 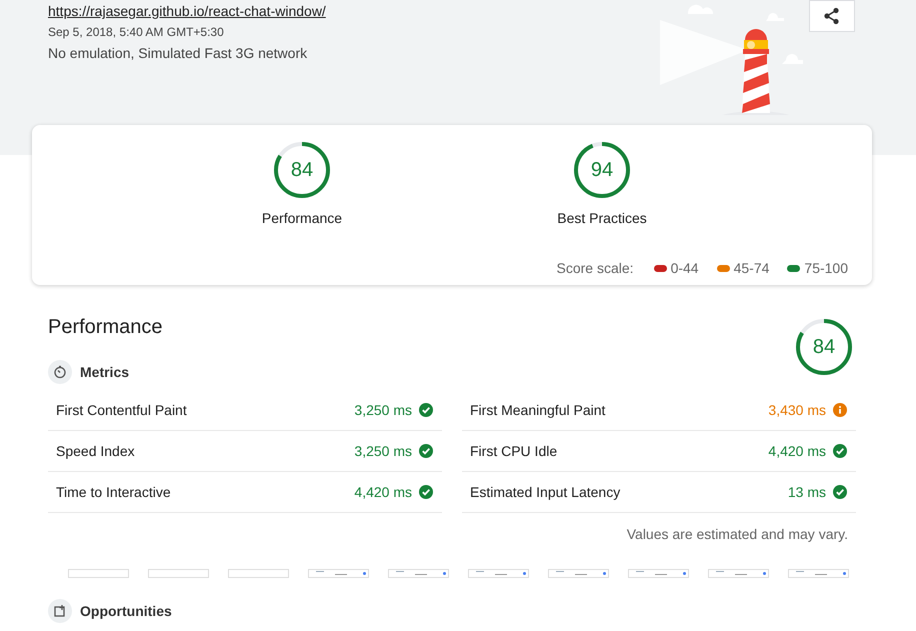 What do you see at coordinates (602, 218) in the screenshot?
I see `gauge-label: Best Practices` at bounding box center [602, 218].